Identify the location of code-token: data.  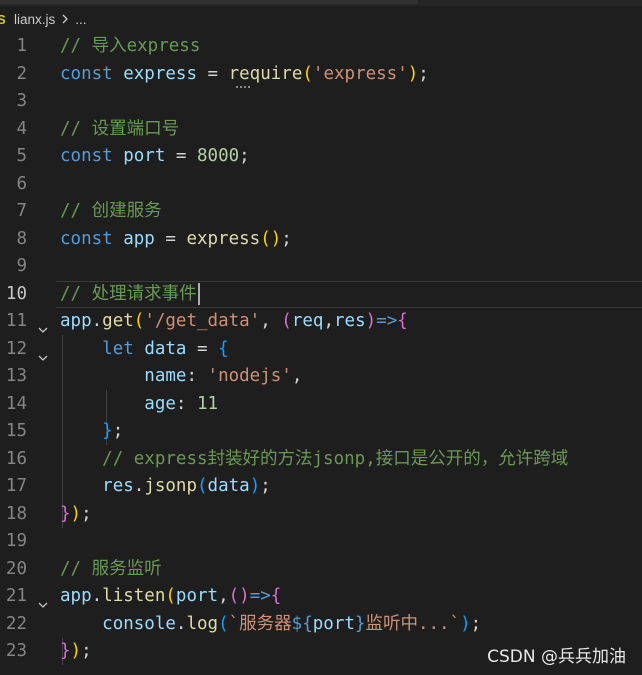
(228, 486).